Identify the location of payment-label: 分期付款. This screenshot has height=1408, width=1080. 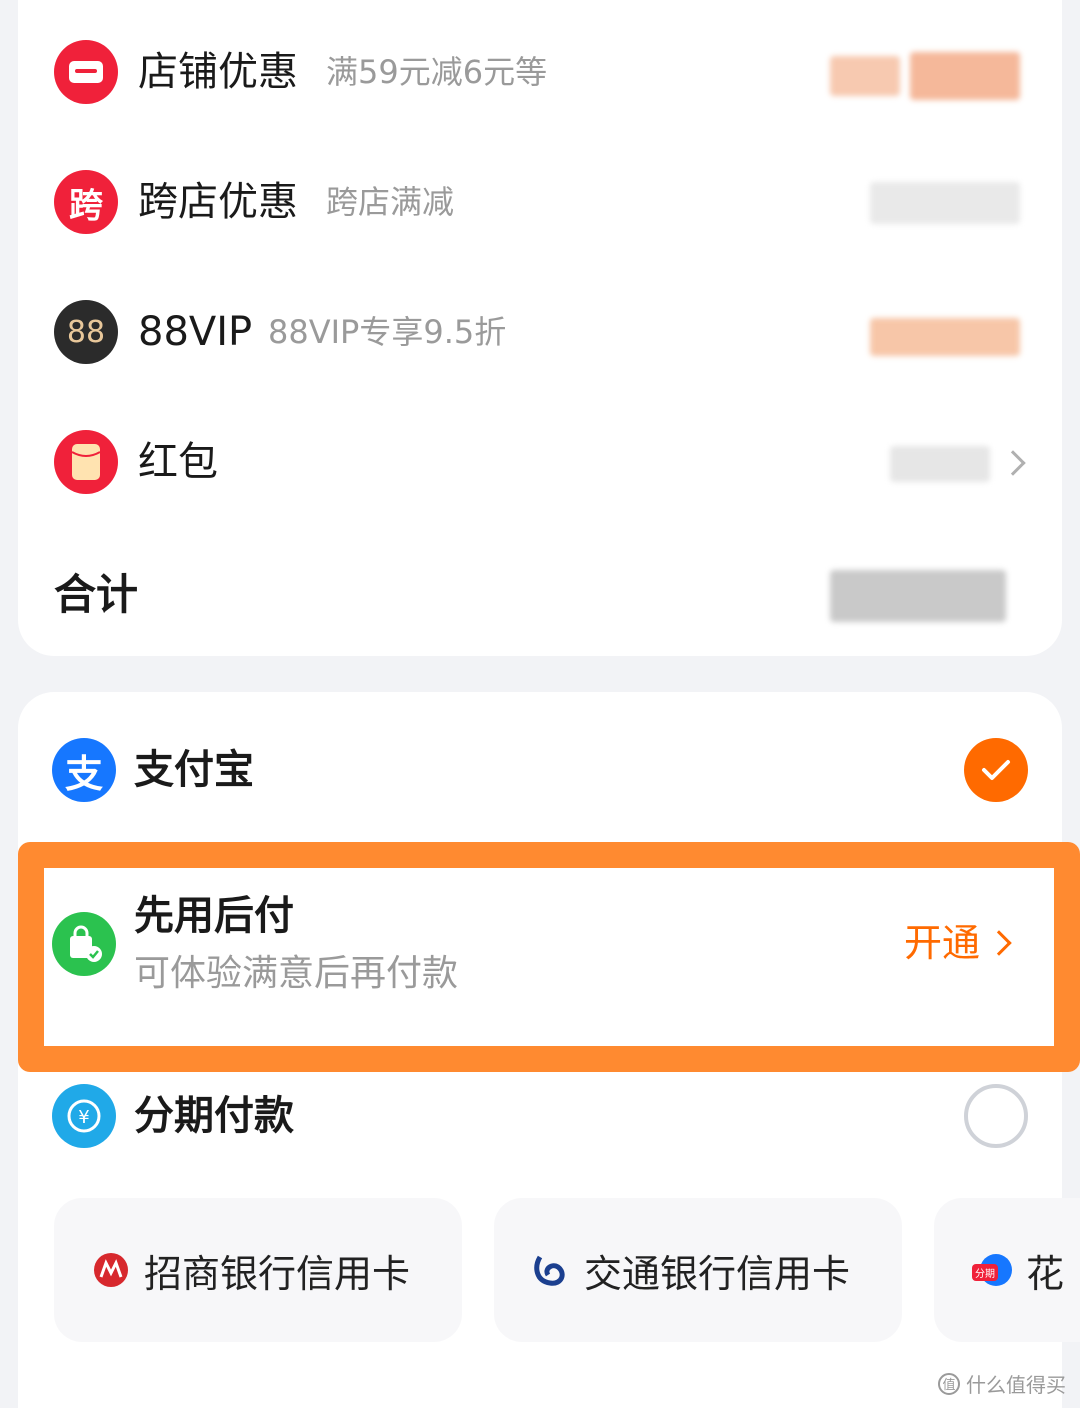
(214, 1116).